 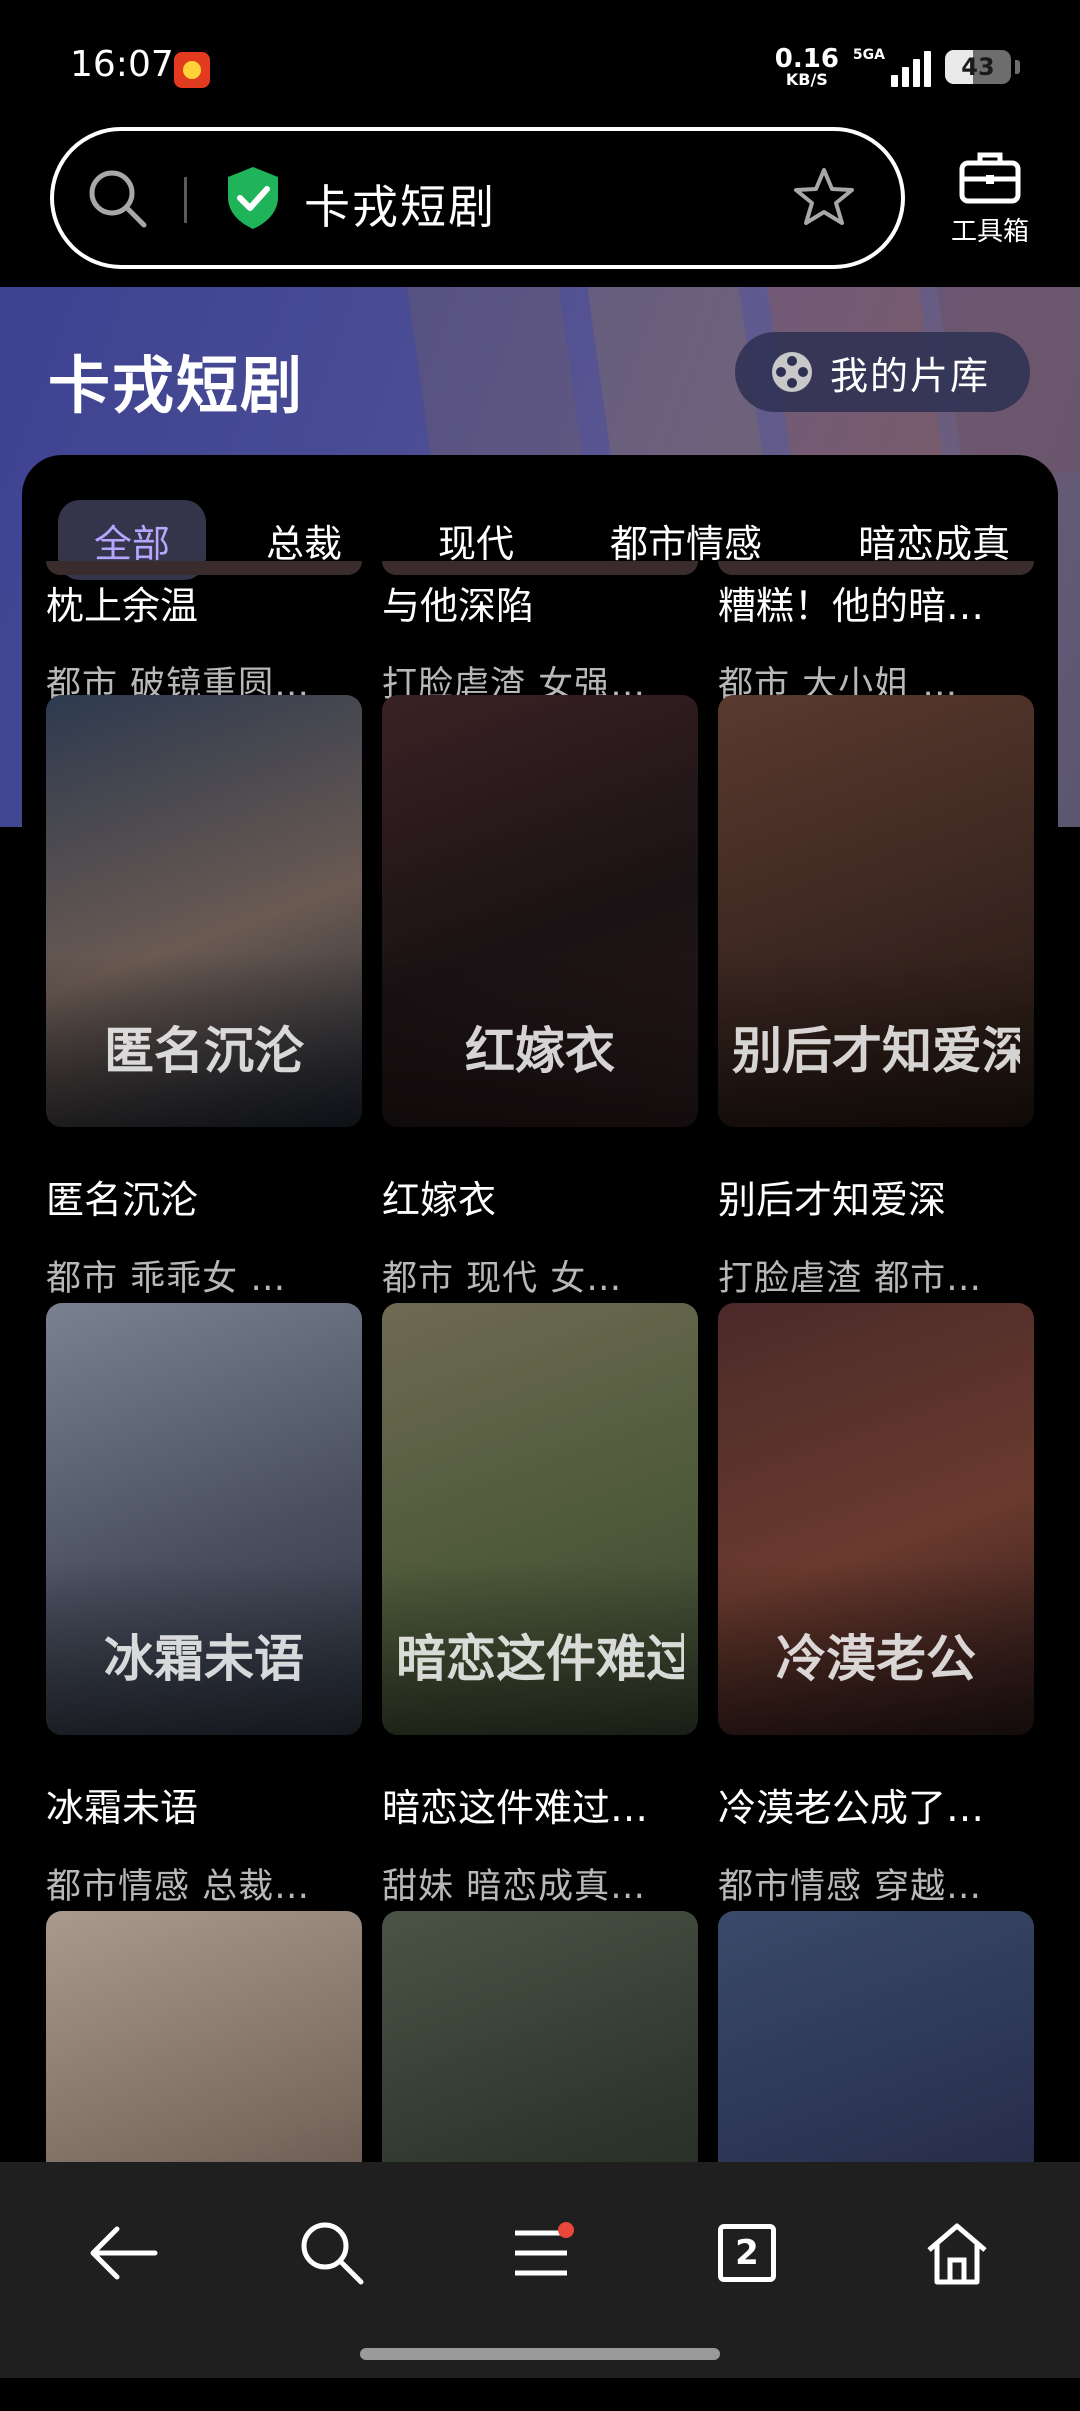 What do you see at coordinates (204, 1658) in the screenshot?
I see `poster-title-art: 冰霜未语` at bounding box center [204, 1658].